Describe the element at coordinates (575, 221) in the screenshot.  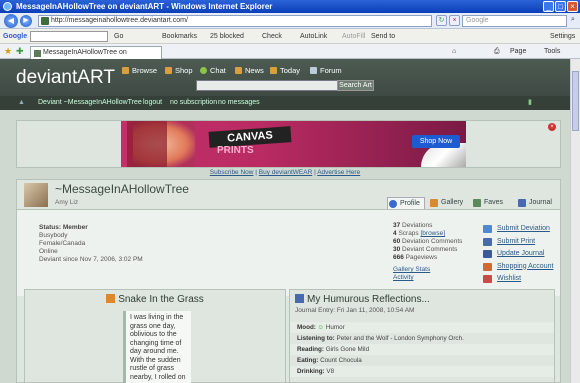
I see `vertical-scrollbar` at that location.